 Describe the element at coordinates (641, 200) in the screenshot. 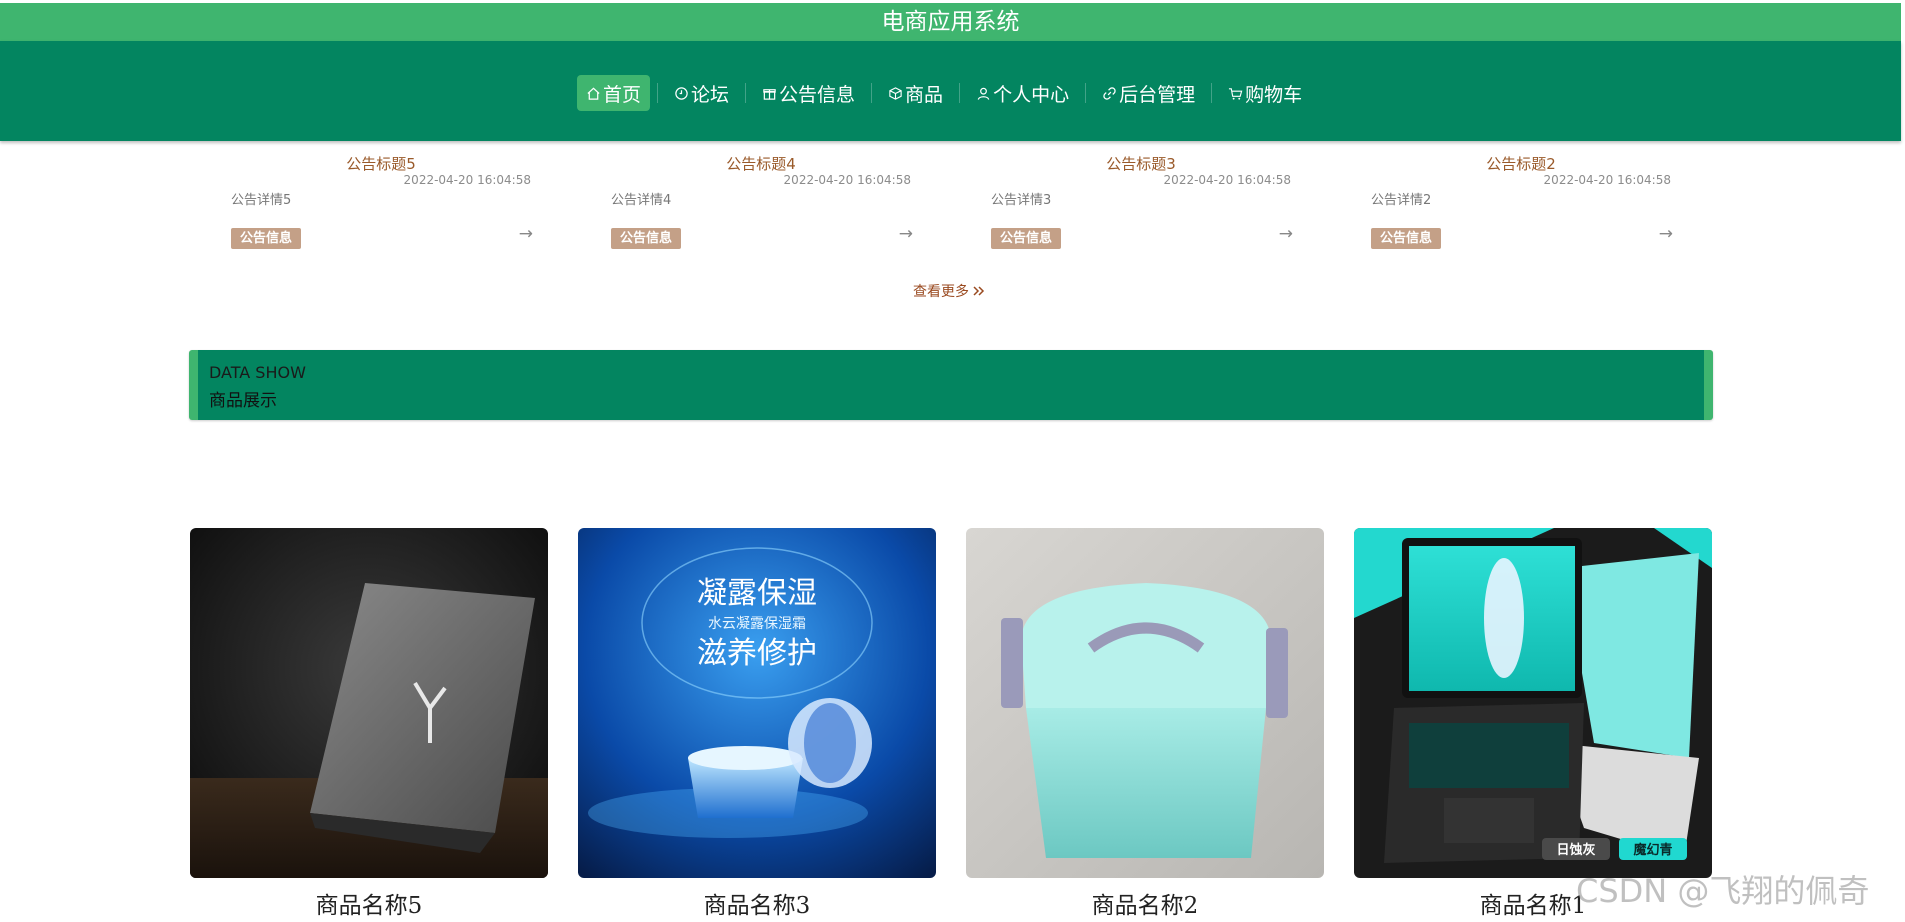

I see `notice-desc: 公告详情4` at that location.